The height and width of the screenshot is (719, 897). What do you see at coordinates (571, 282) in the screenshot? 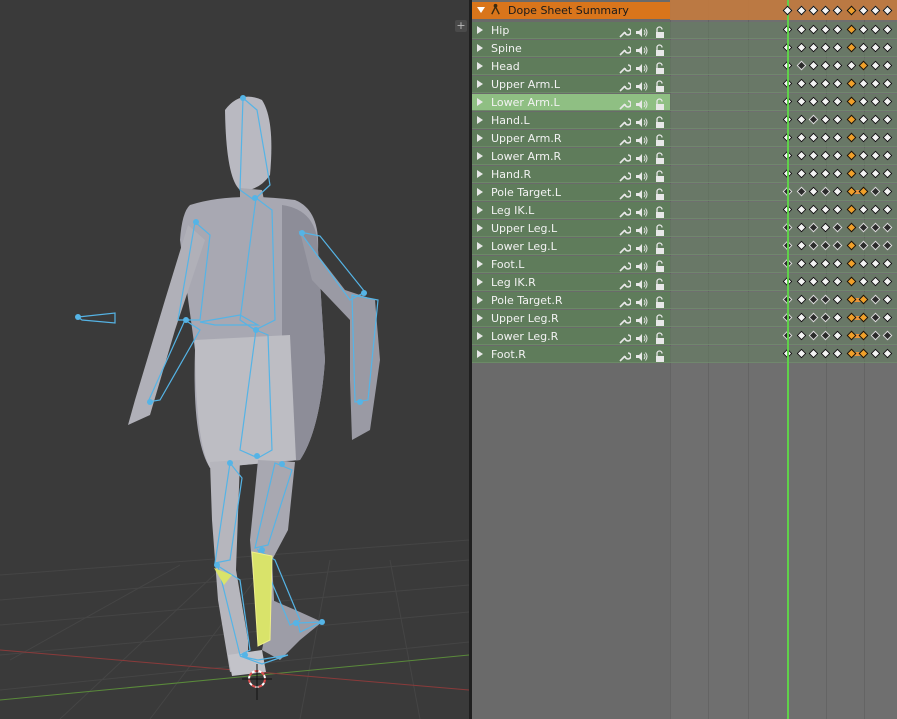
I see `channel-row: Leg IK.R` at bounding box center [571, 282].